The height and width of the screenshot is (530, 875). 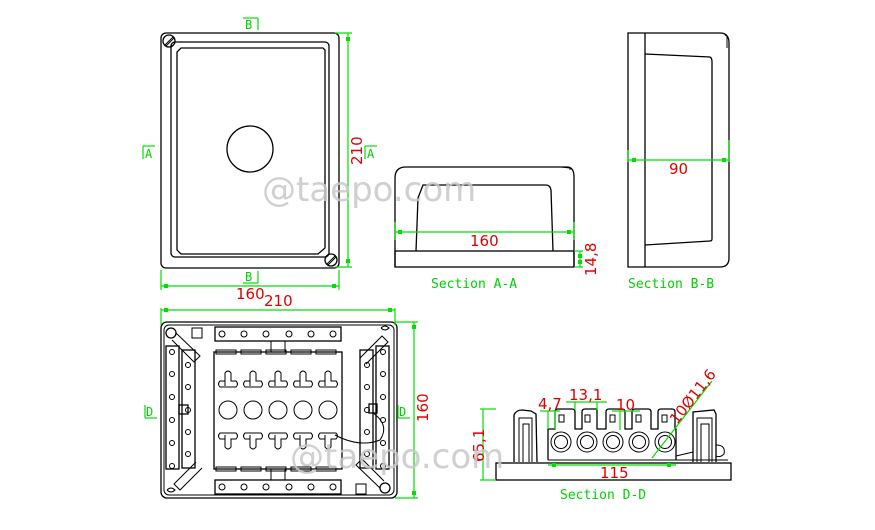 What do you see at coordinates (625, 405) in the screenshot?
I see `svg-text: 10` at bounding box center [625, 405].